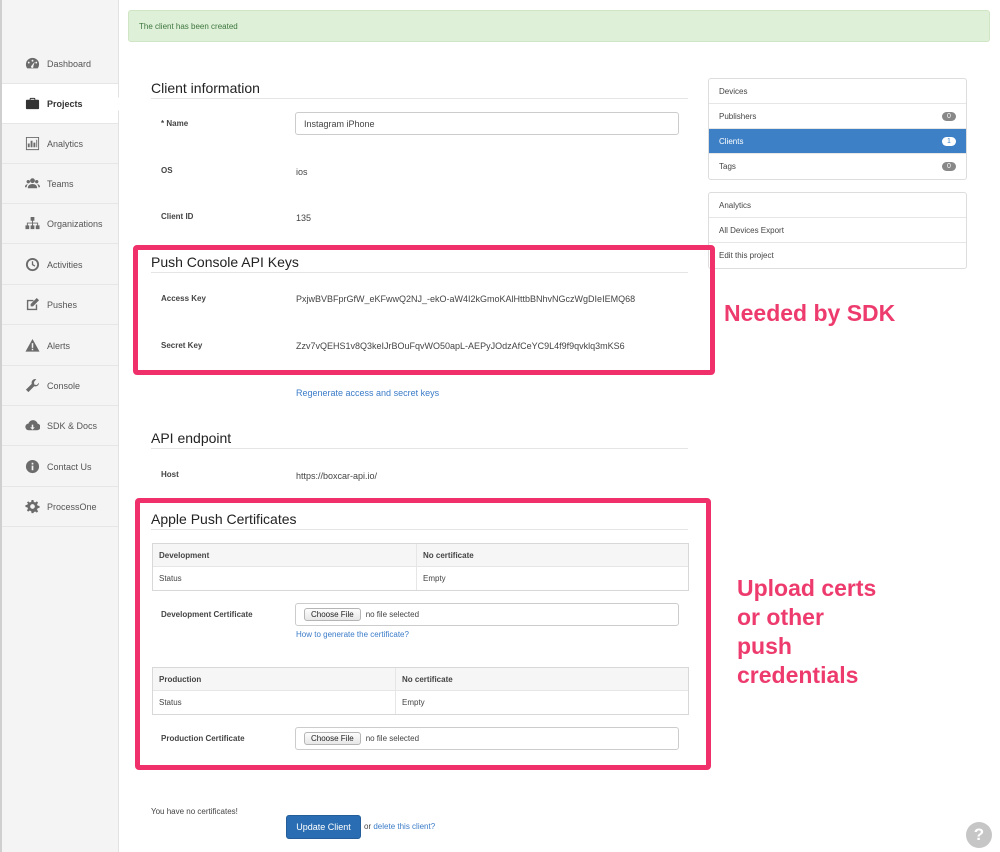 The height and width of the screenshot is (852, 1000). Describe the element at coordinates (837, 166) in the screenshot. I see `panel-item-tags: Tags 0` at that location.